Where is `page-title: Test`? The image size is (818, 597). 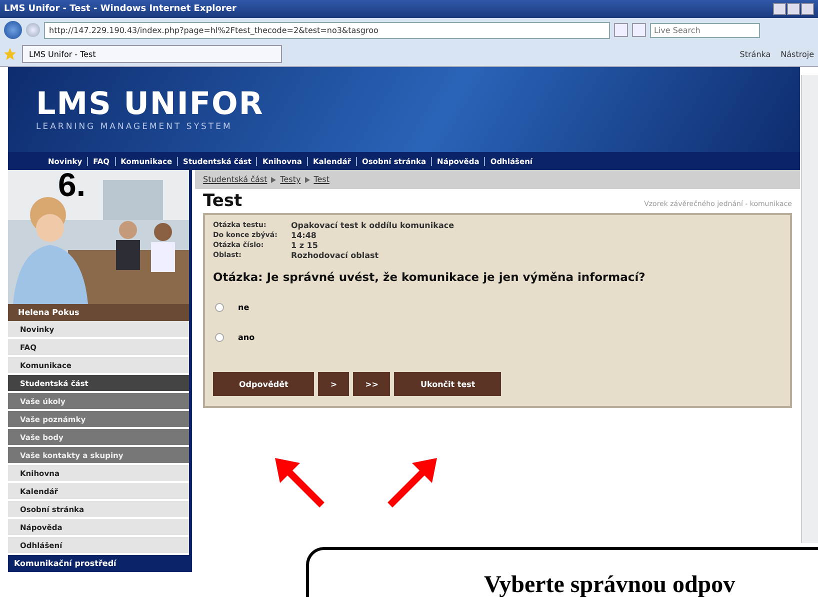 page-title: Test is located at coordinates (222, 201).